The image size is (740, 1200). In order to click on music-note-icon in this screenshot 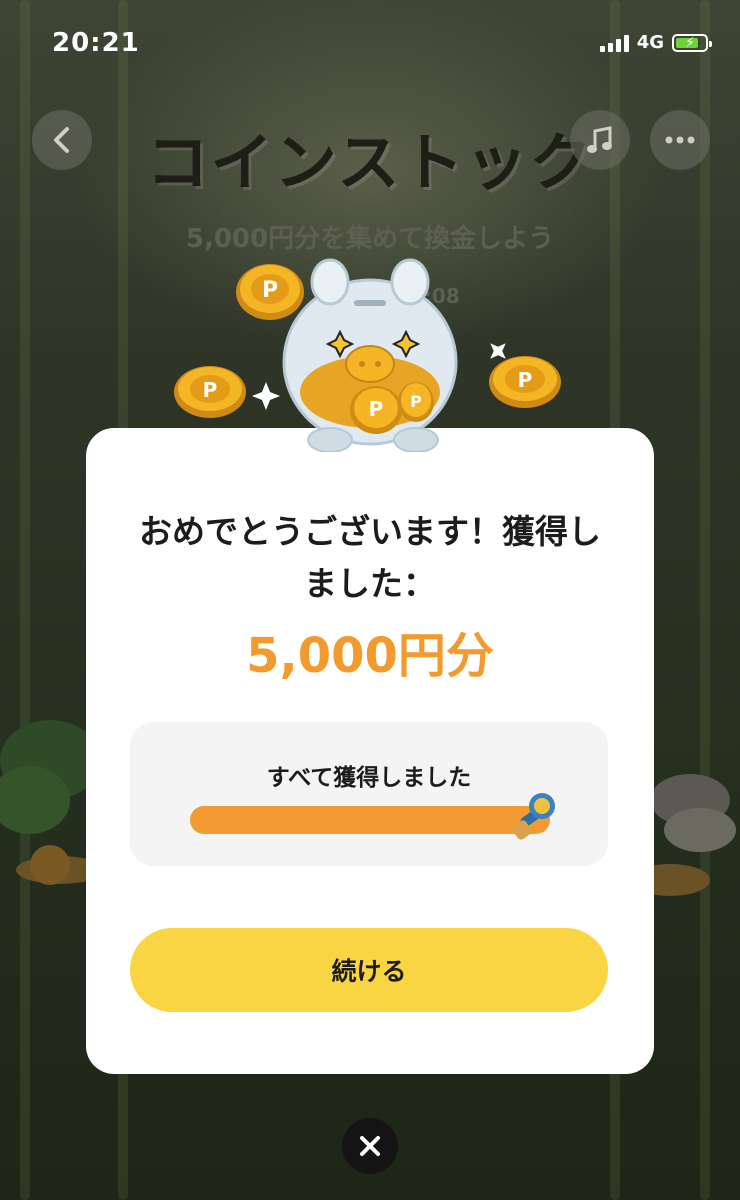, I will do `click(599, 139)`.